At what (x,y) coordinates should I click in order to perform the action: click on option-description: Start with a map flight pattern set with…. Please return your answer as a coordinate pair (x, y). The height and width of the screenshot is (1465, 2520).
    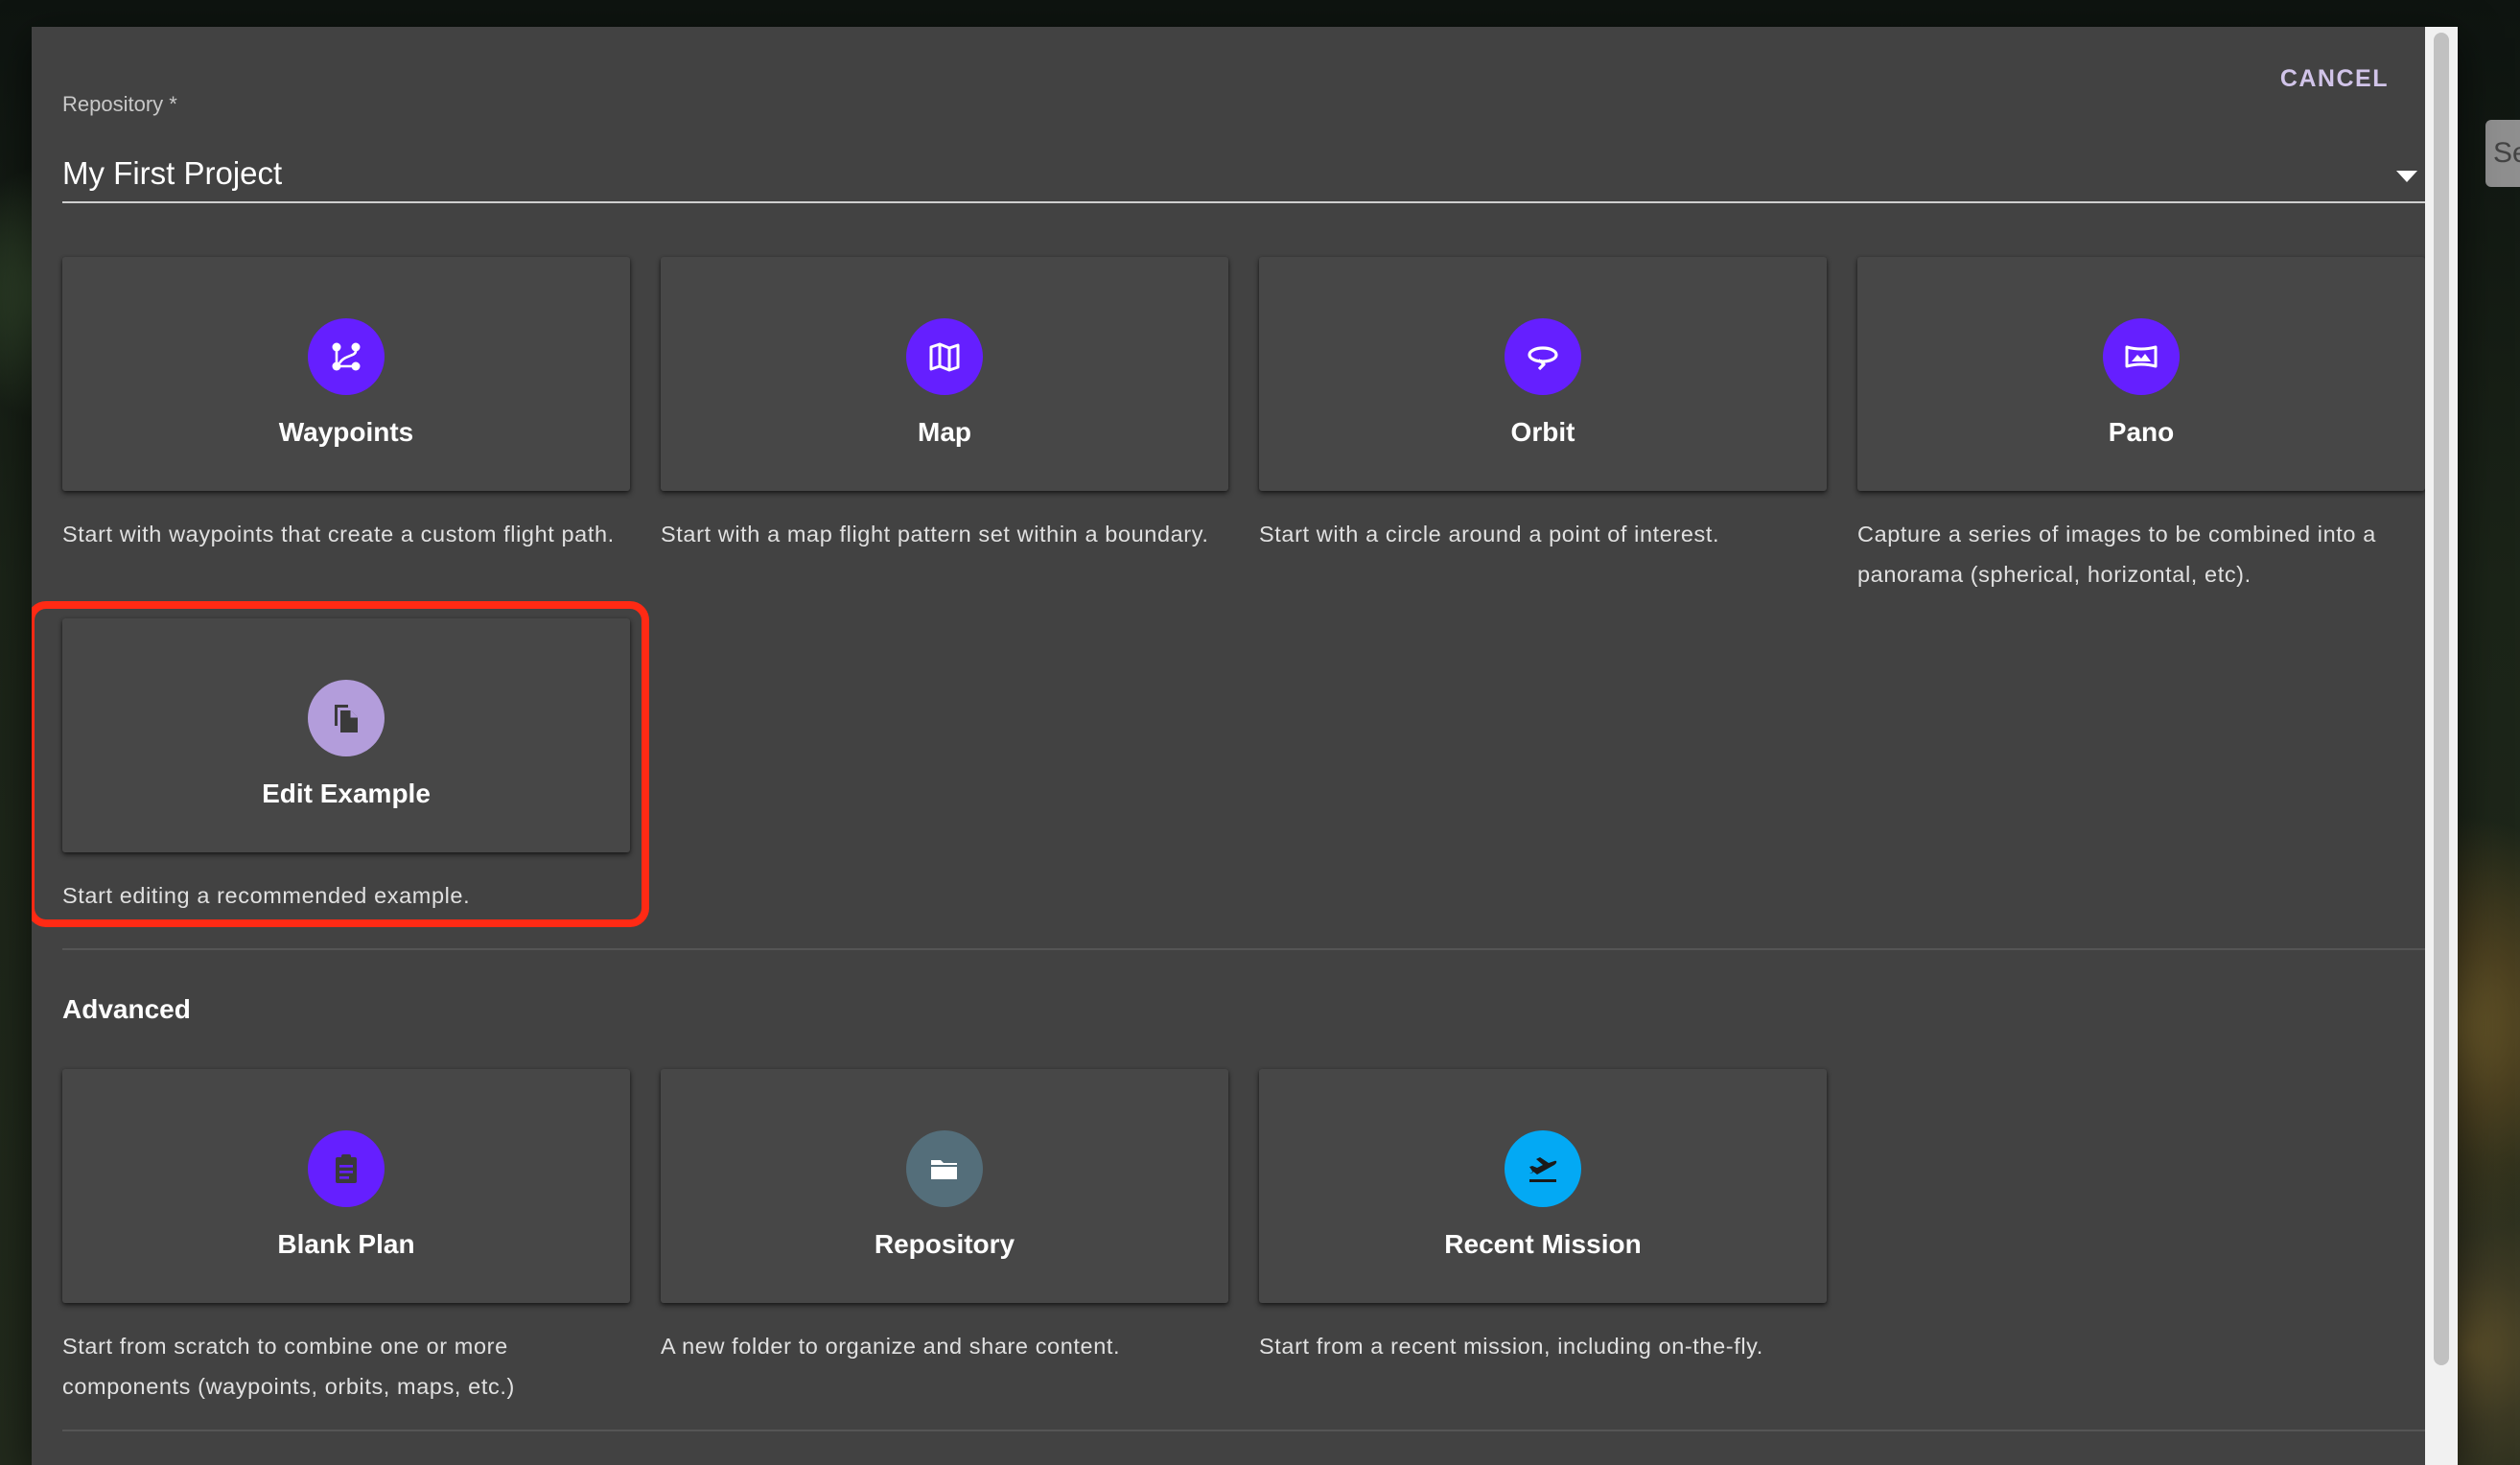
    Looking at the image, I should click on (935, 534).